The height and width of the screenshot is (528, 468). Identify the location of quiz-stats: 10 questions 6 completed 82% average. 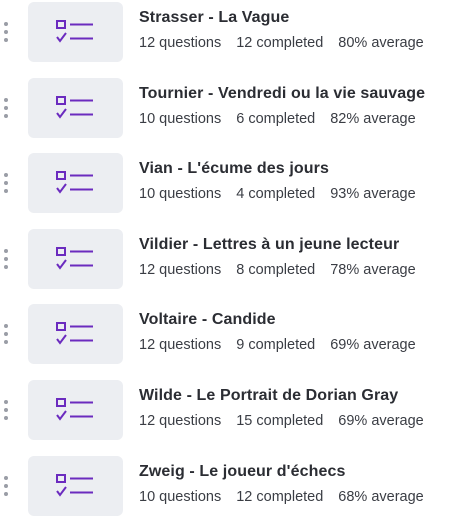
(285, 119).